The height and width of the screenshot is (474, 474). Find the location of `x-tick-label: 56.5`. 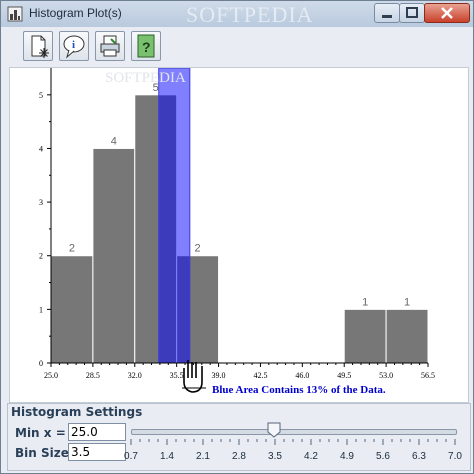

x-tick-label: 56.5 is located at coordinates (428, 375).